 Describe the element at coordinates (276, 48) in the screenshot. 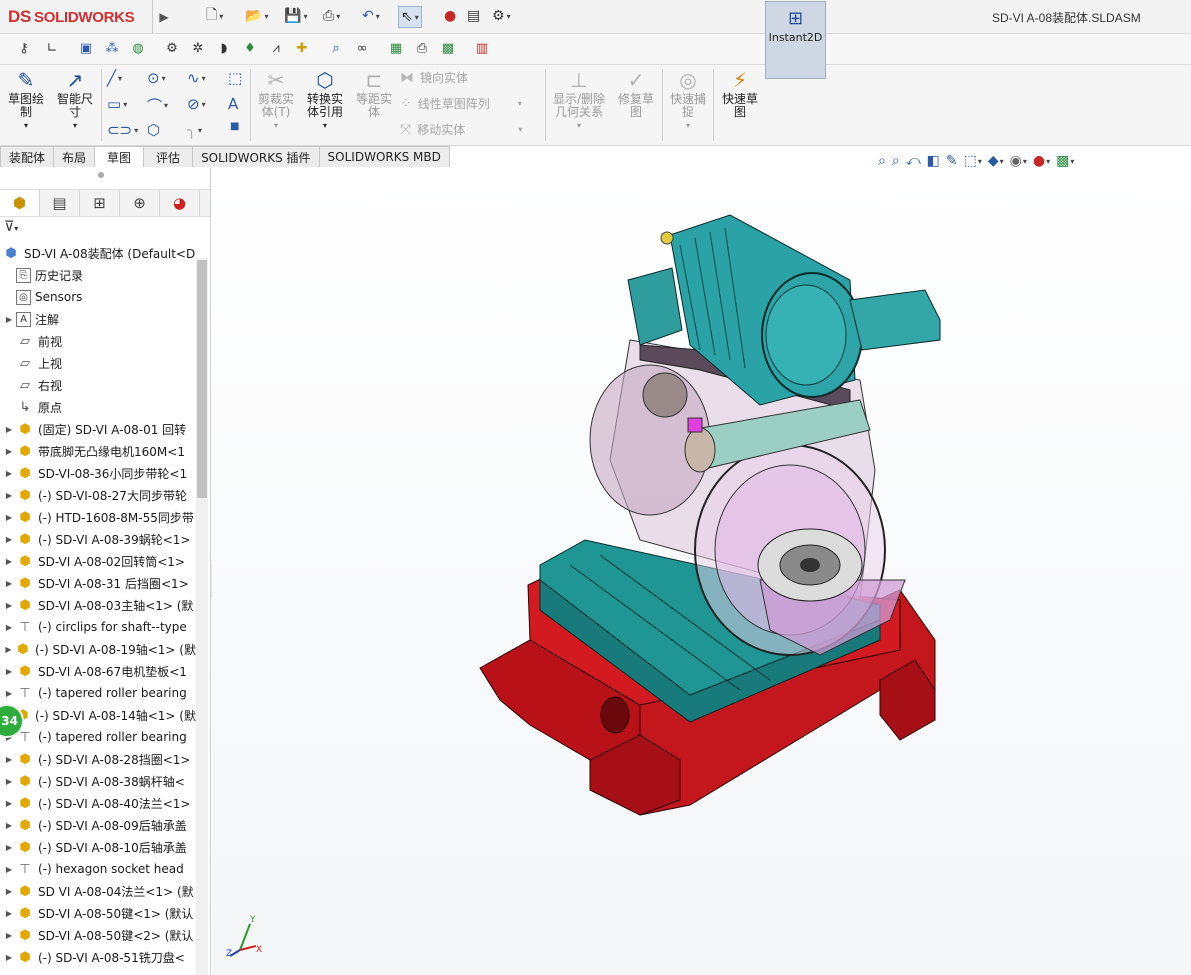

I see `measure-icon: ⩘` at that location.